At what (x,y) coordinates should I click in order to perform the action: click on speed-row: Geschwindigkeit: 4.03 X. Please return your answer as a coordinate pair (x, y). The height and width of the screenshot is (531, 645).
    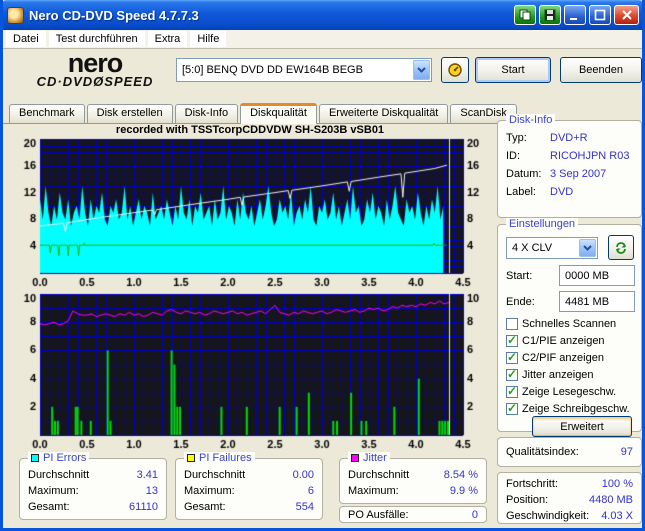
    Looking at the image, I should click on (569, 516).